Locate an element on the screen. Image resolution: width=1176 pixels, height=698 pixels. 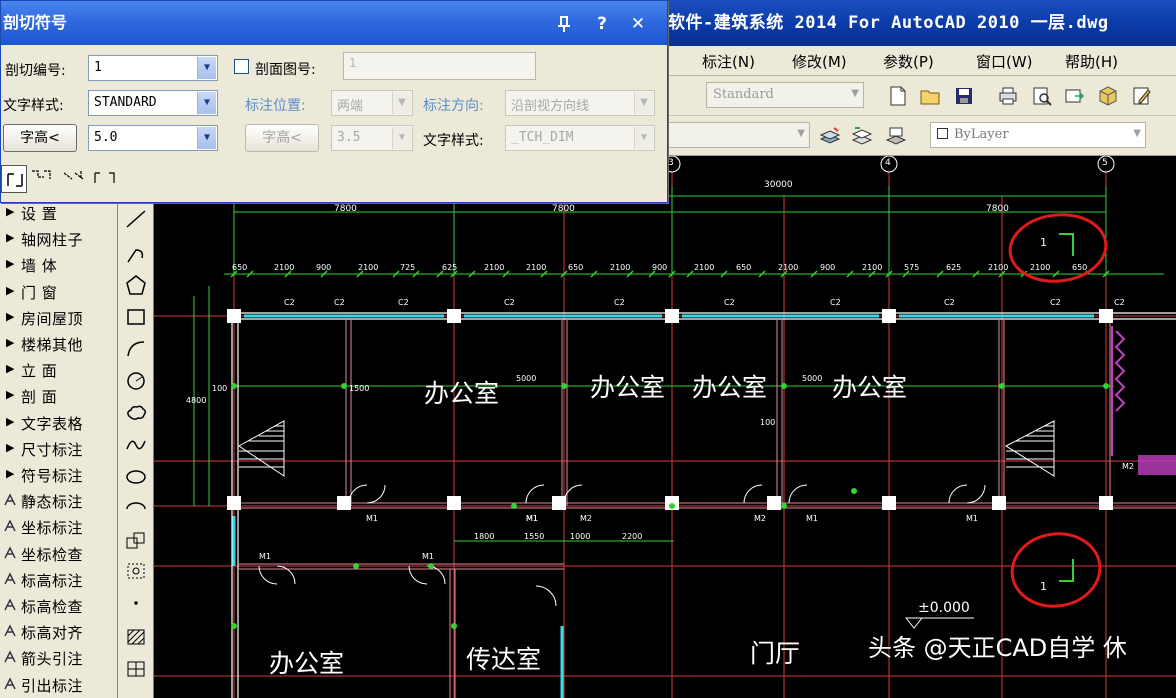
left-menu-item: ▶ 墙 体 is located at coordinates (59, 265).